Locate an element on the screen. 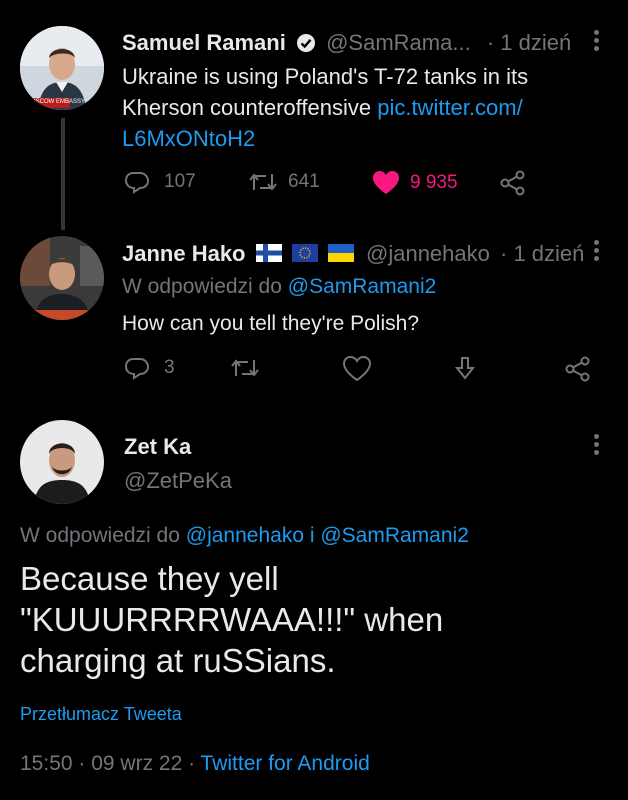  heart-outline-icon is located at coordinates (357, 369).